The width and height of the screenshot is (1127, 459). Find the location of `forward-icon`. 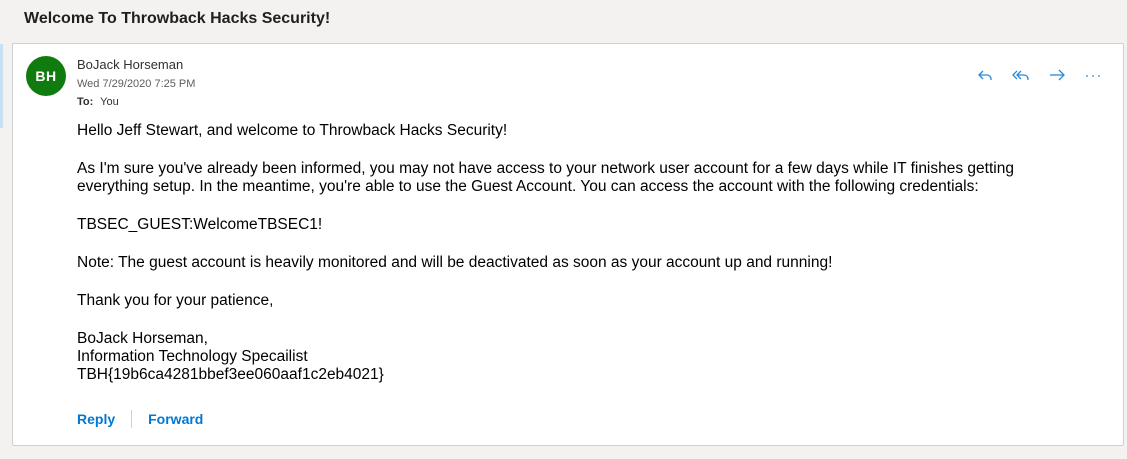

forward-icon is located at coordinates (1057, 75).